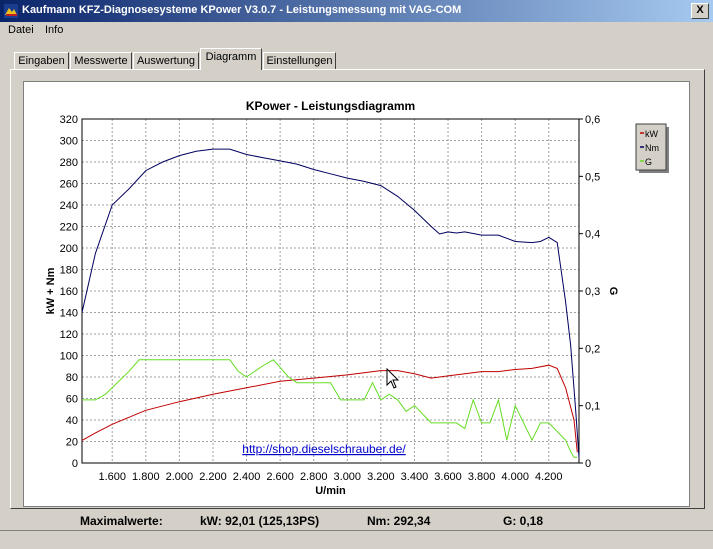 The height and width of the screenshot is (549, 713). Describe the element at coordinates (21, 30) in the screenshot. I see `menu-datei: Datei` at that location.